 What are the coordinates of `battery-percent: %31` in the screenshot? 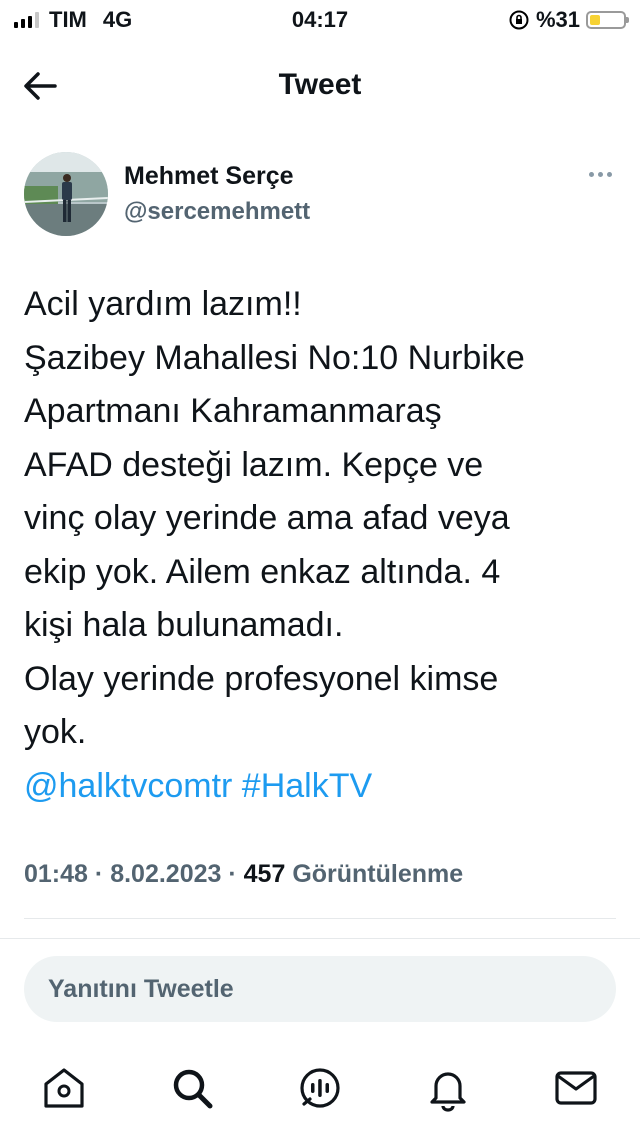 It's located at (557, 19).